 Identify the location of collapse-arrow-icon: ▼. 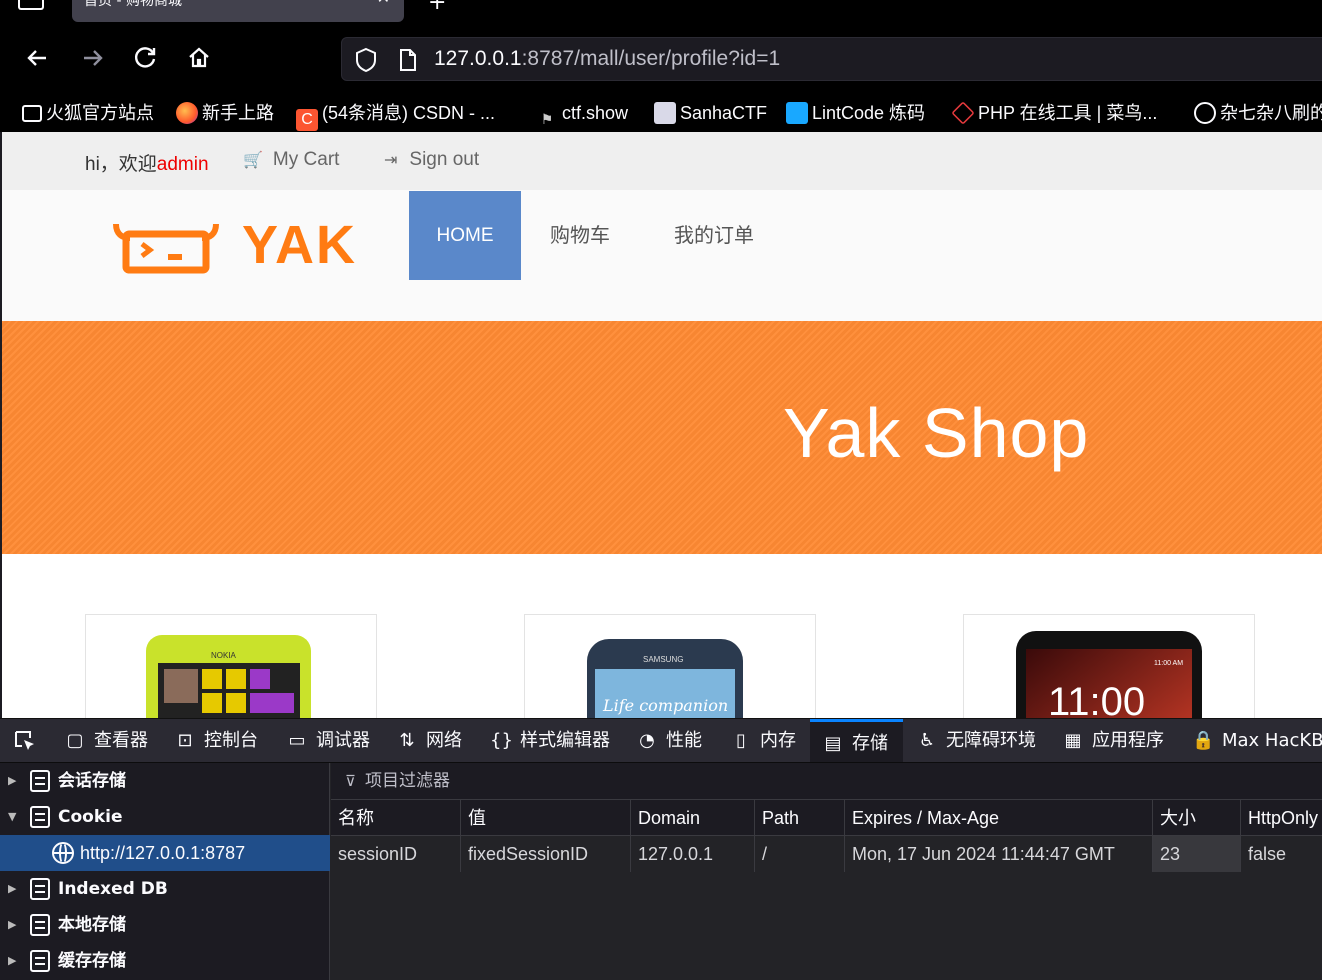
(12, 817).